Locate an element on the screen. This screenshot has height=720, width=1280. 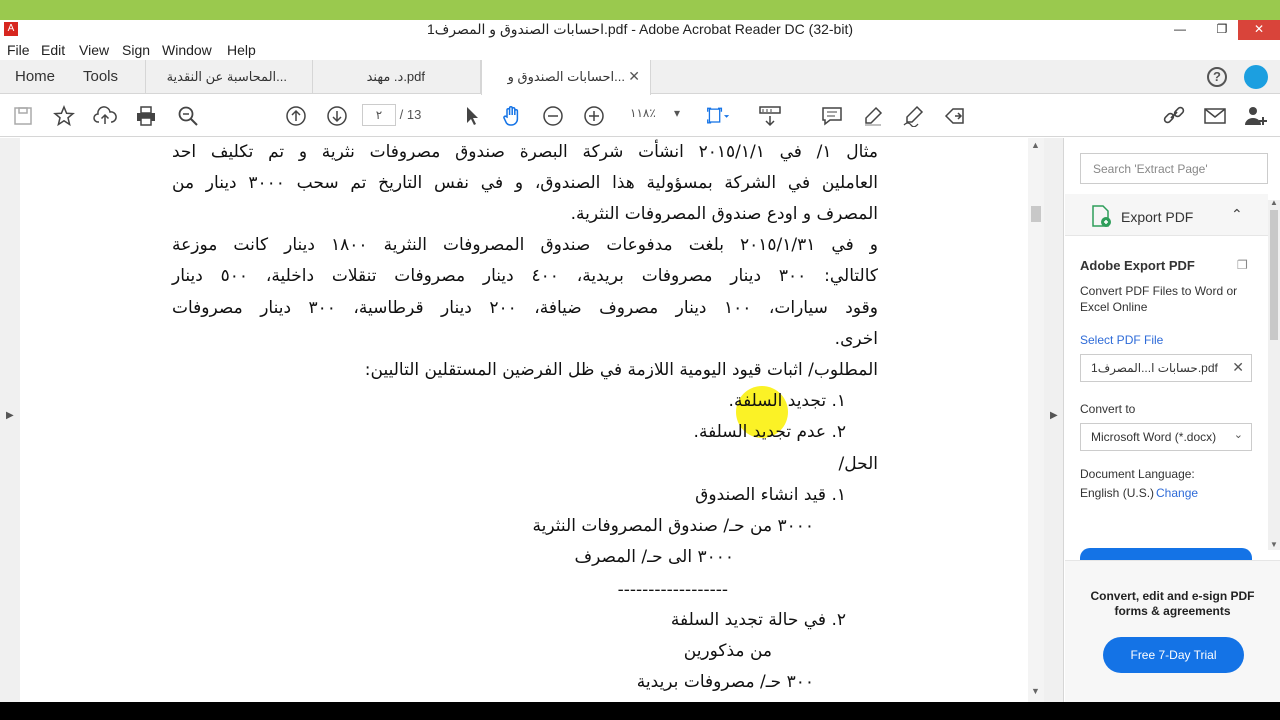
menu-window: Window is located at coordinates (187, 50).